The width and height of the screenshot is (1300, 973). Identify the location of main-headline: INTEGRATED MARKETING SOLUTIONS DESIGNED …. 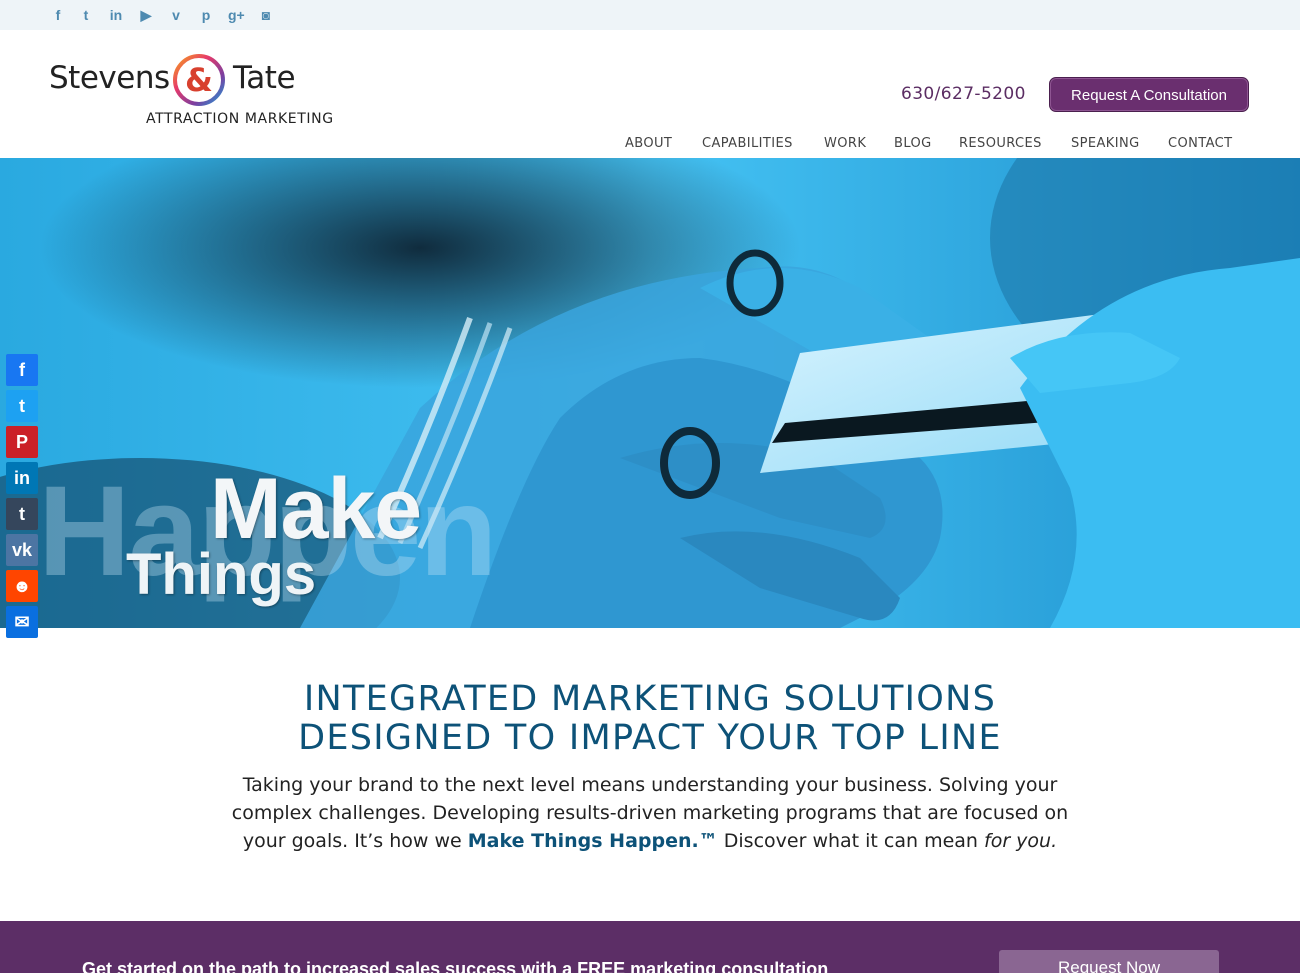
(650, 719).